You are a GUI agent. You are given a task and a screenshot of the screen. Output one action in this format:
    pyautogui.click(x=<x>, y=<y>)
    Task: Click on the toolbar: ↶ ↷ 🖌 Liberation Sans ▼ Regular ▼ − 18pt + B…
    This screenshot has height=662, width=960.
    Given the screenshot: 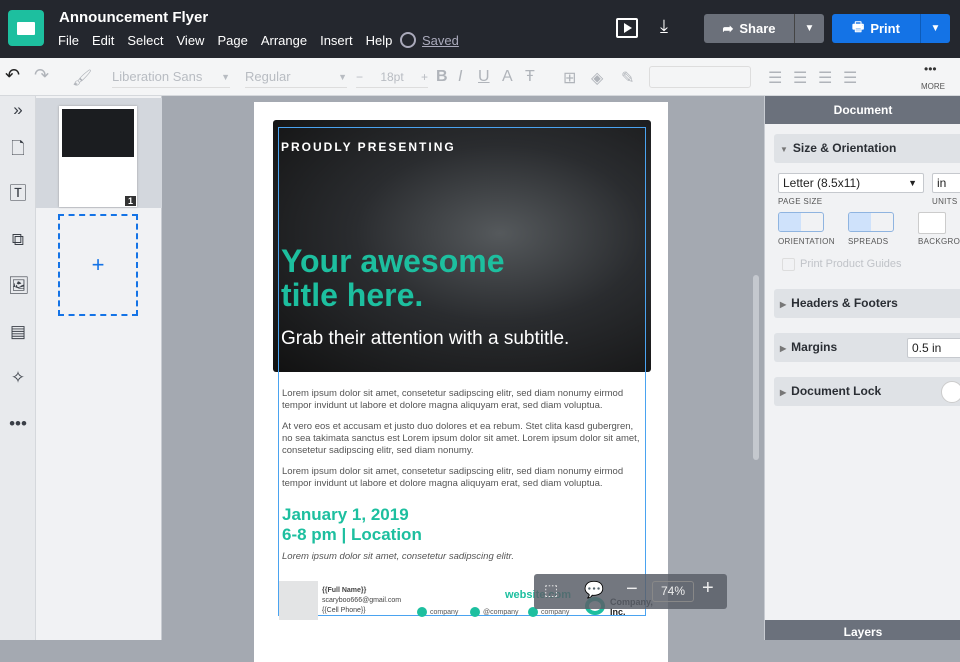 What is the action you would take?
    pyautogui.click(x=480, y=77)
    